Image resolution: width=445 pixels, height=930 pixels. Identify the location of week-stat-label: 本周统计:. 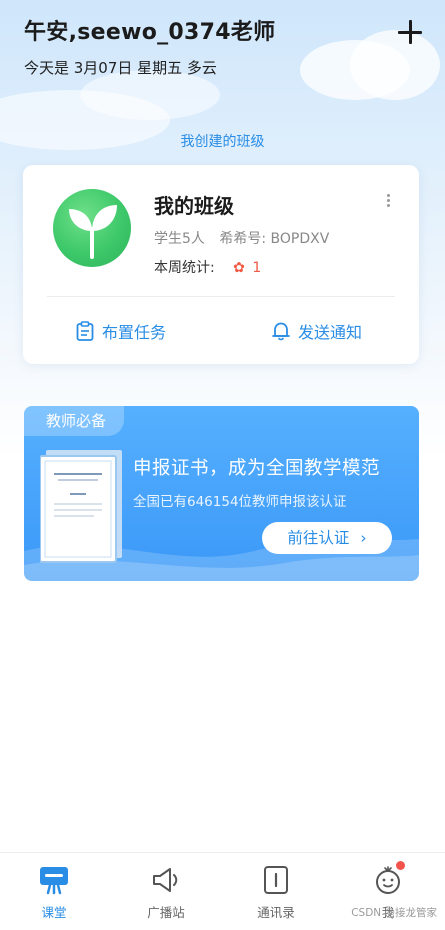
(184, 268).